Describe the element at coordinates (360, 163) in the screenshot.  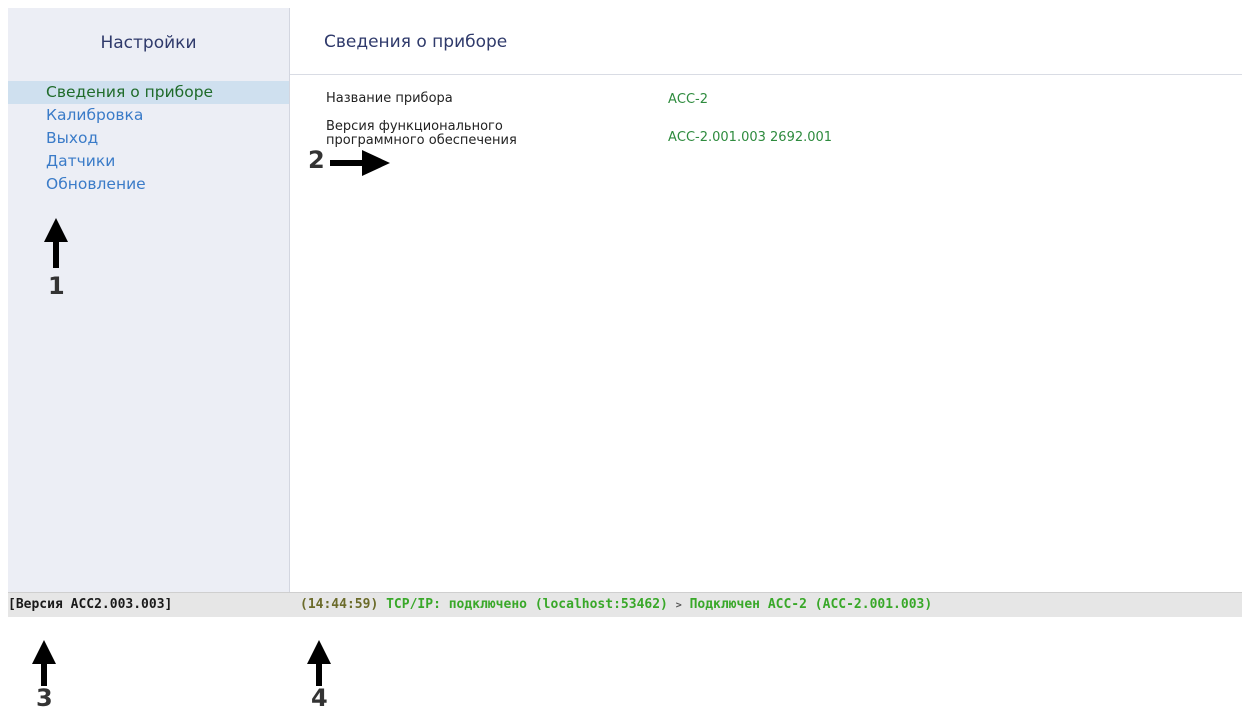
I see `annotation-arrow-2-icon` at that location.